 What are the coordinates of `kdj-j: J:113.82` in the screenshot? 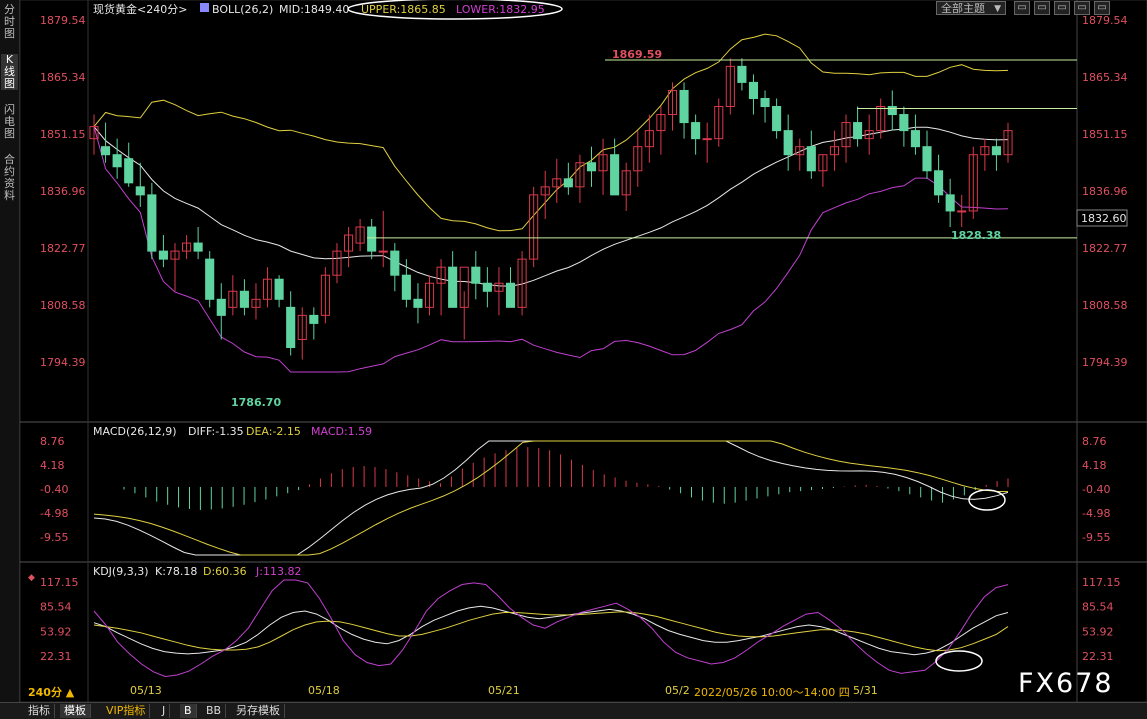 It's located at (278, 571).